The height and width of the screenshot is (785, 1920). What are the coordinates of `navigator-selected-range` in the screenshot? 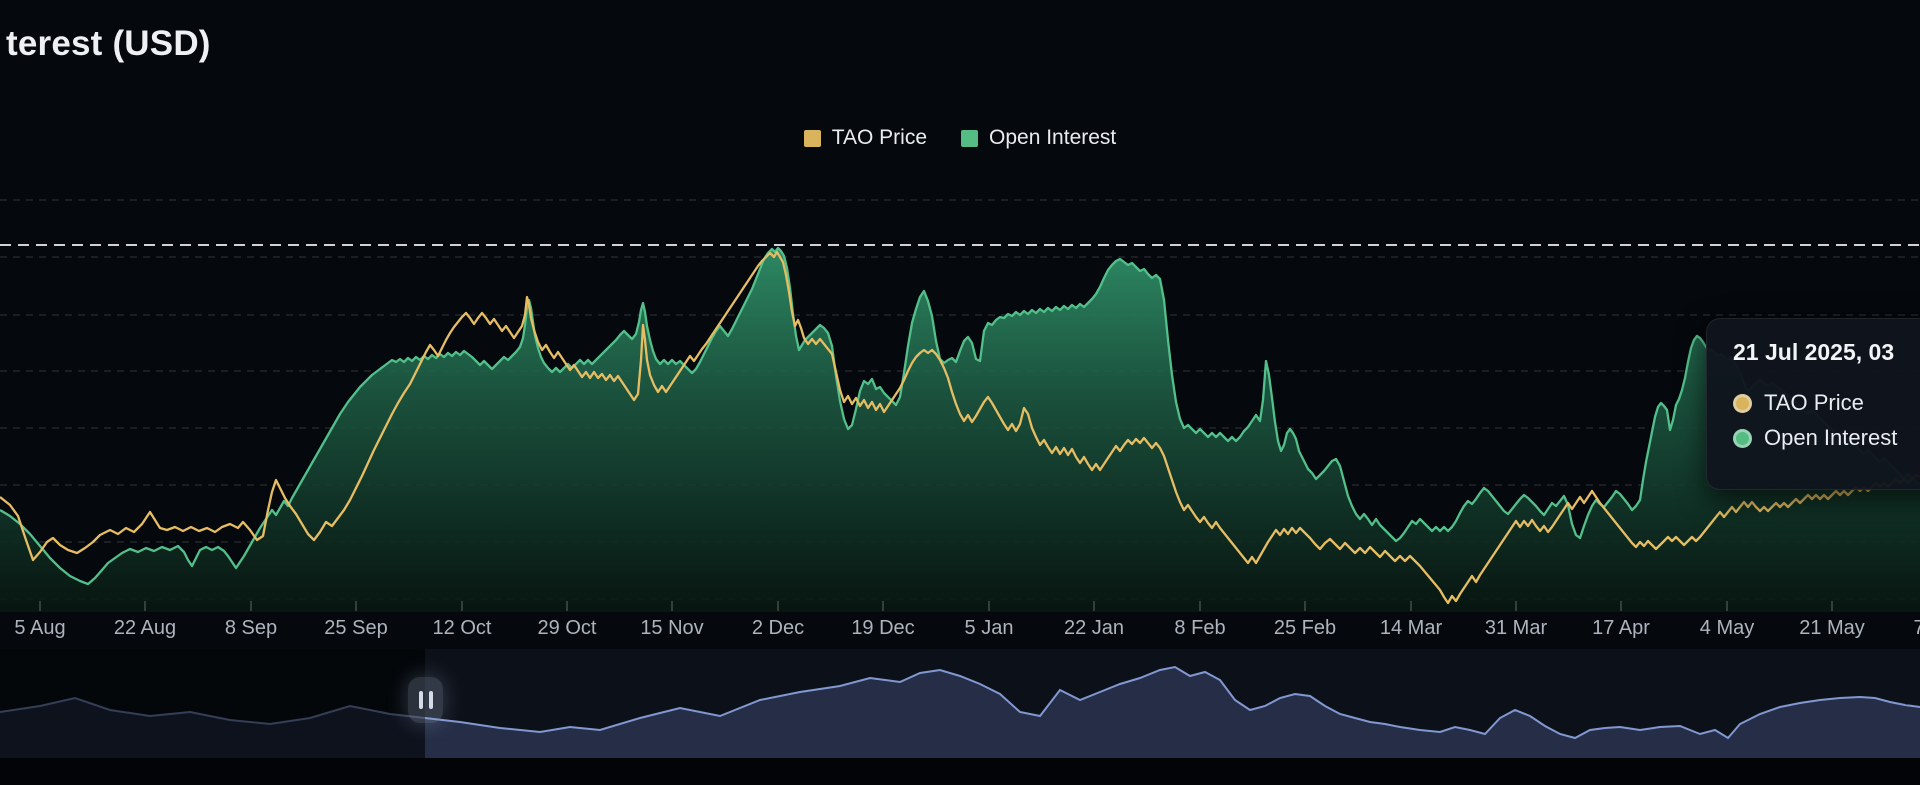 It's located at (1172, 703).